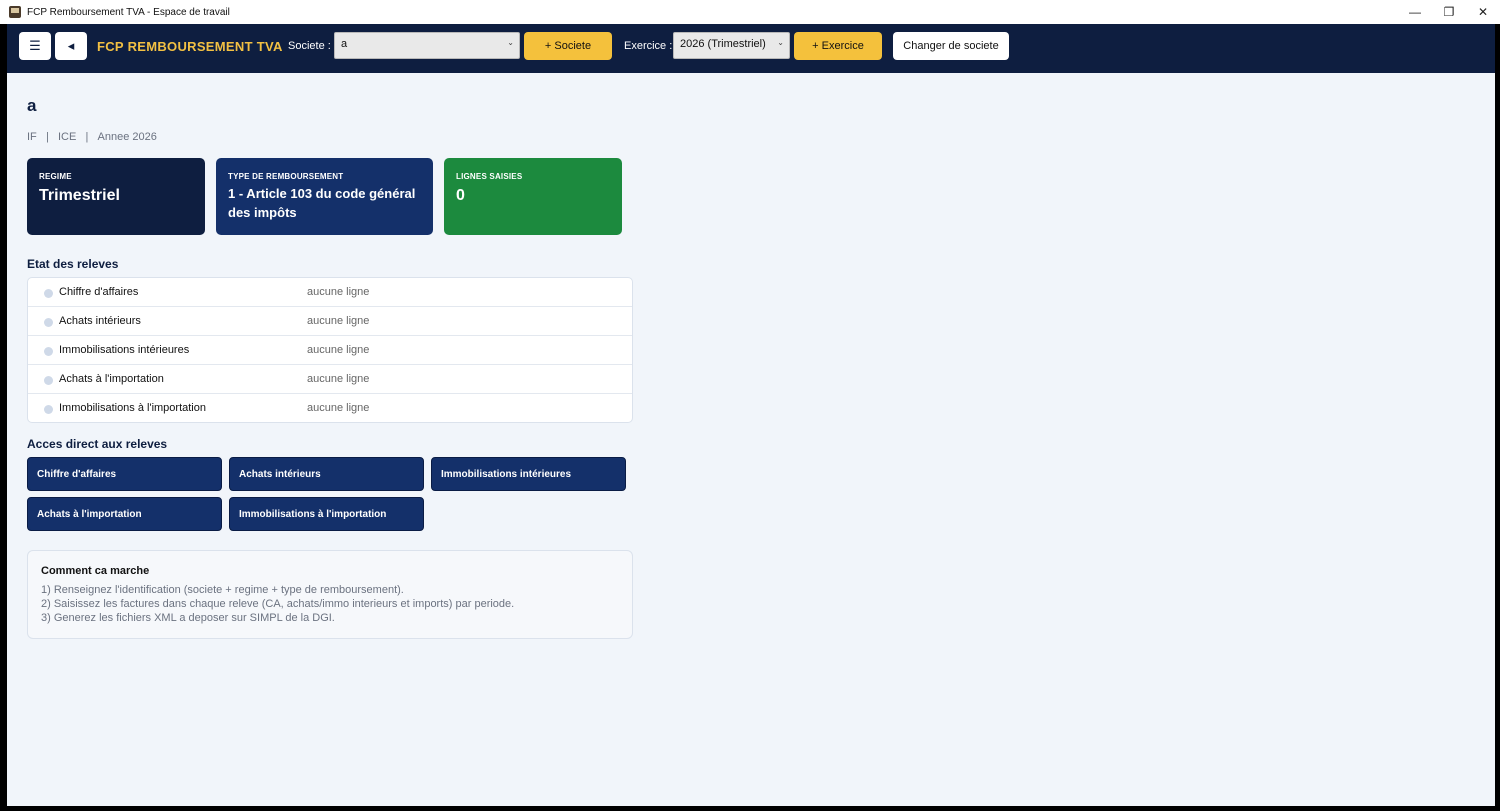 The image size is (1500, 811). What do you see at coordinates (124, 514) in the screenshot?
I see `nav-achats-importation-button: Achats à l'importation` at bounding box center [124, 514].